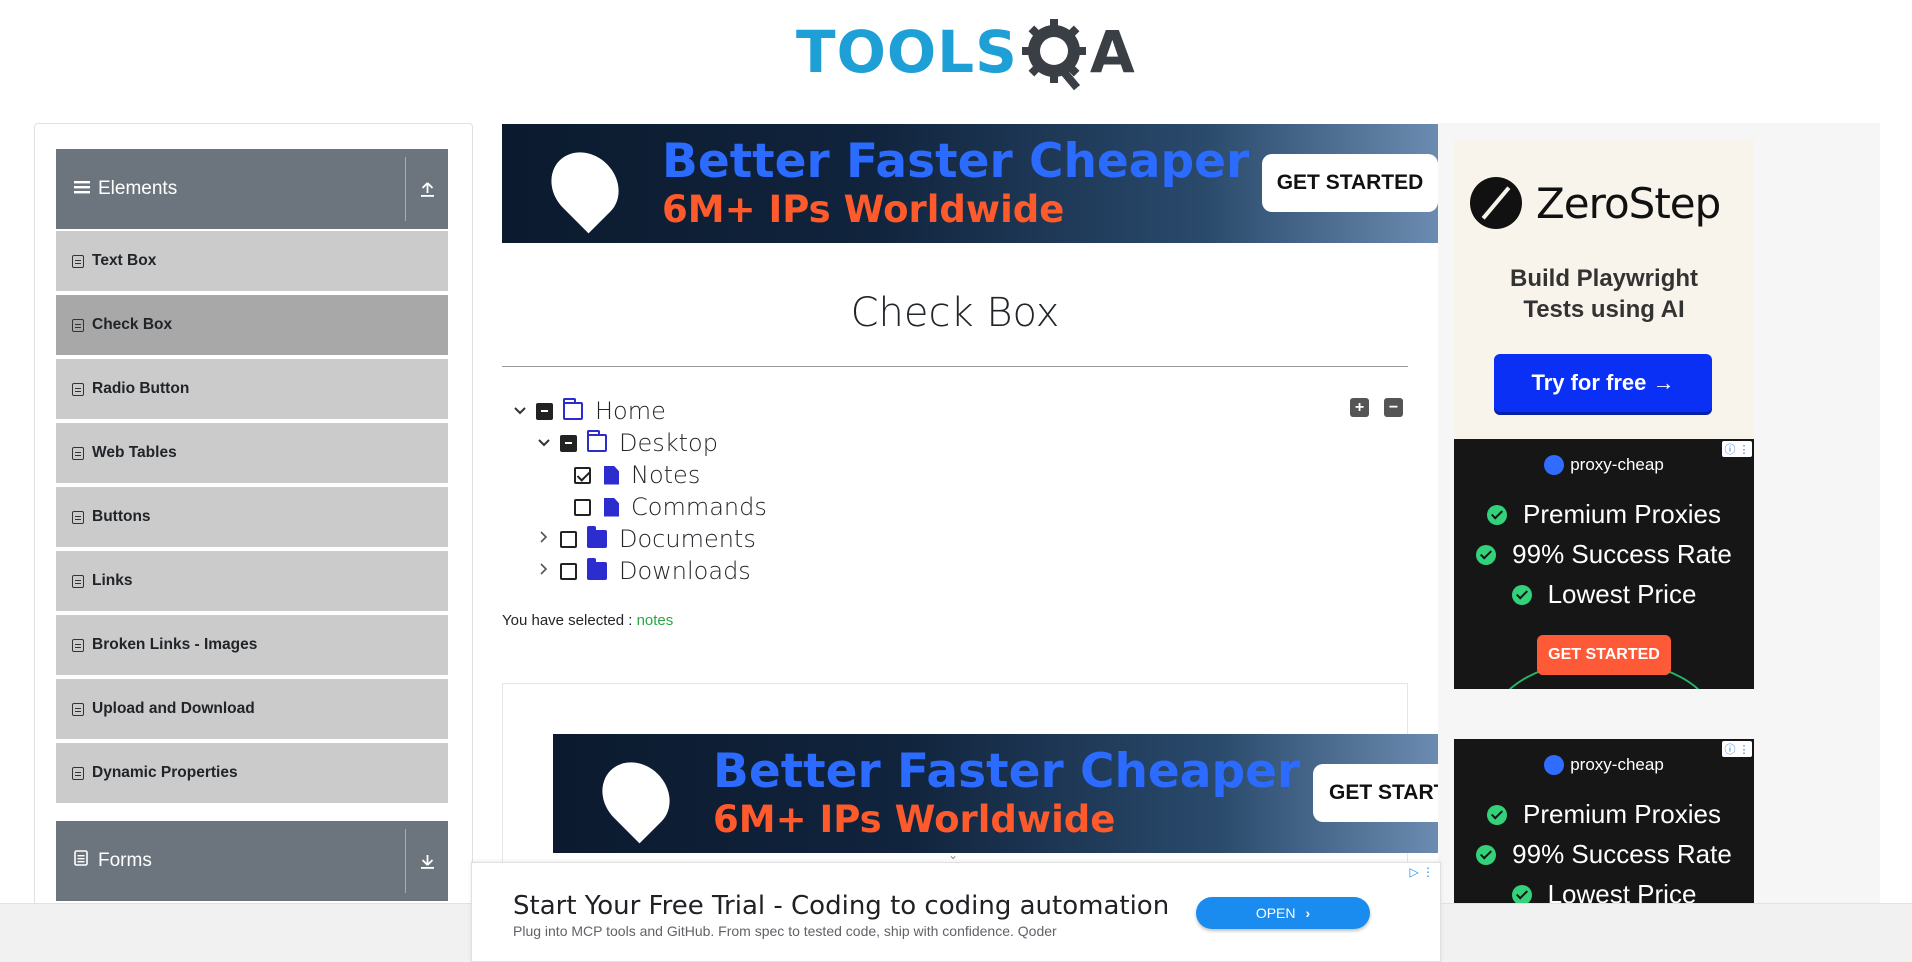 The image size is (1912, 962). I want to click on checkbox-downloads, so click(568, 571).